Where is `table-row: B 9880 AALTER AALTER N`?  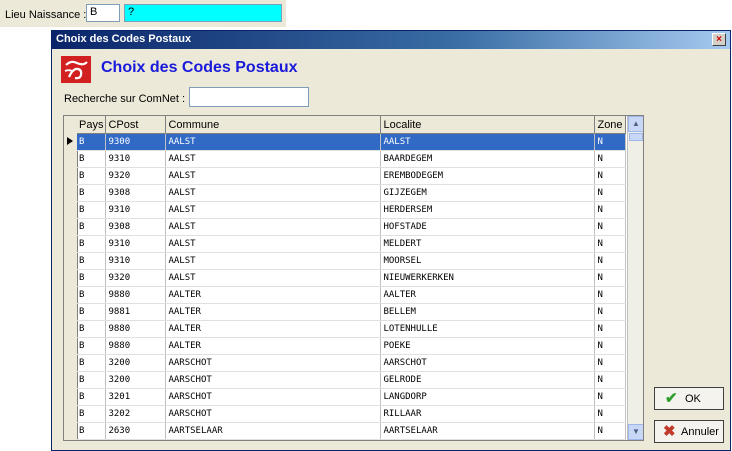
table-row: B 9880 AALTER AALTER N is located at coordinates (351, 295).